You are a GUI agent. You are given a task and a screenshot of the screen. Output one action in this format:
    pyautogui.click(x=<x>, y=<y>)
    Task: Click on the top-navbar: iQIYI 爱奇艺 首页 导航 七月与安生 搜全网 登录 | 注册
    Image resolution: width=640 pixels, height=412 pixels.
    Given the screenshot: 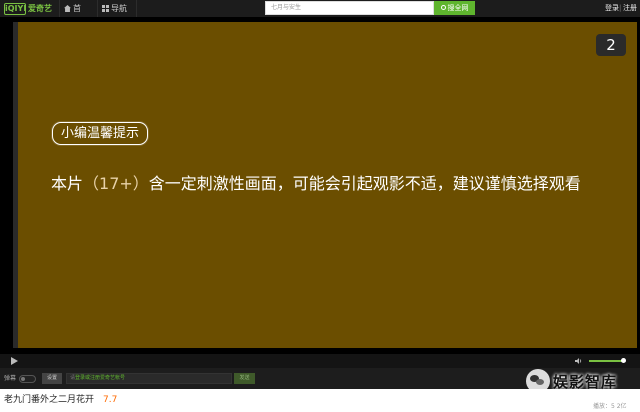 What is the action you would take?
    pyautogui.click(x=320, y=15)
    